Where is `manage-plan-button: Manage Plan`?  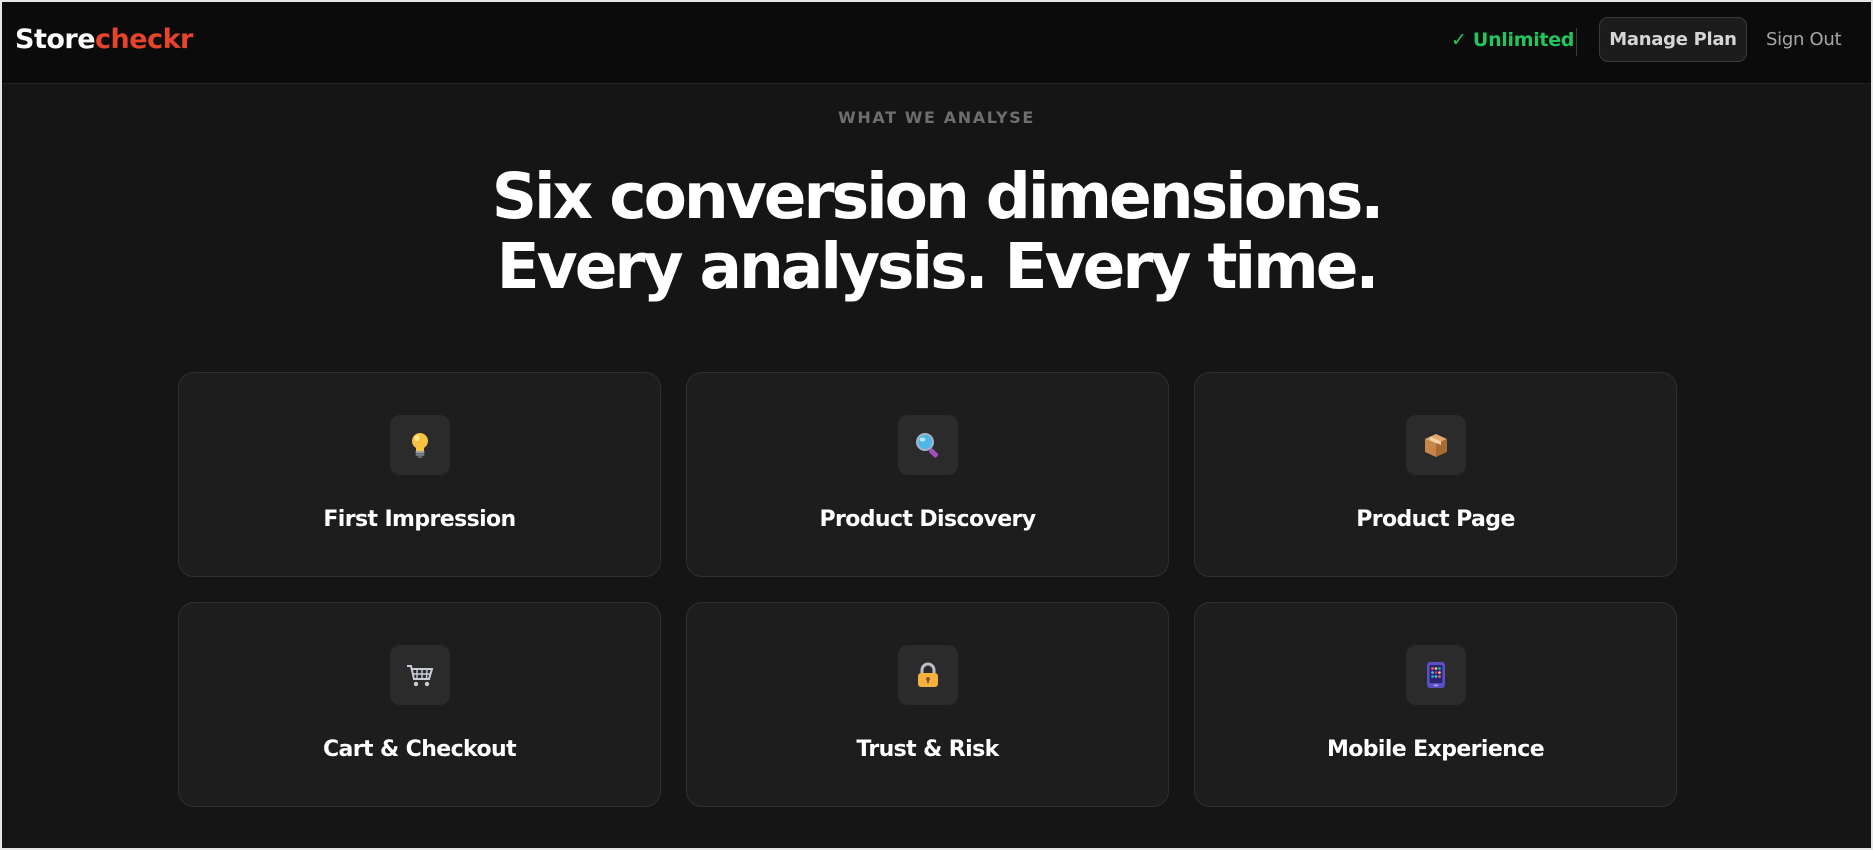 manage-plan-button: Manage Plan is located at coordinates (1673, 39).